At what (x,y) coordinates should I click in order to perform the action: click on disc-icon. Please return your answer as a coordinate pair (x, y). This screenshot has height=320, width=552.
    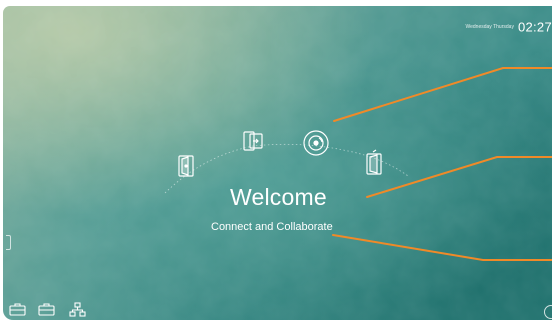
    Looking at the image, I should click on (316, 143).